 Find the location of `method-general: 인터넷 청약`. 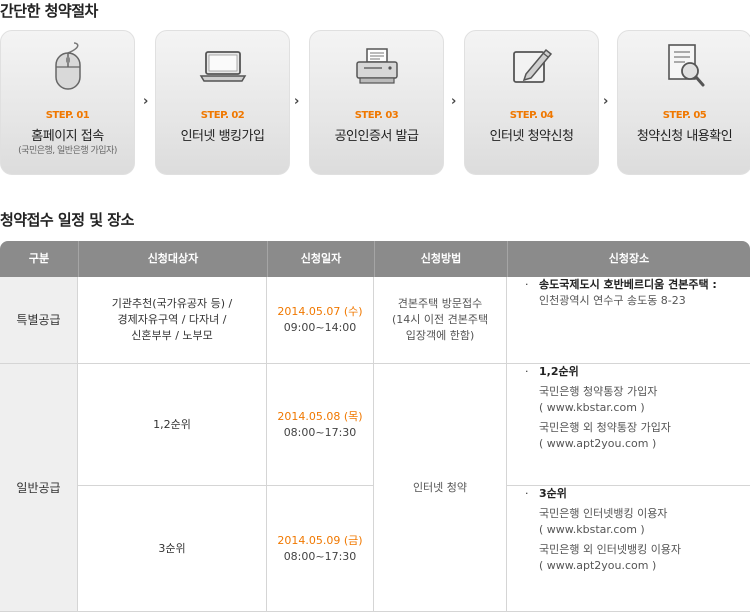

method-general: 인터넷 청약 is located at coordinates (440, 488).